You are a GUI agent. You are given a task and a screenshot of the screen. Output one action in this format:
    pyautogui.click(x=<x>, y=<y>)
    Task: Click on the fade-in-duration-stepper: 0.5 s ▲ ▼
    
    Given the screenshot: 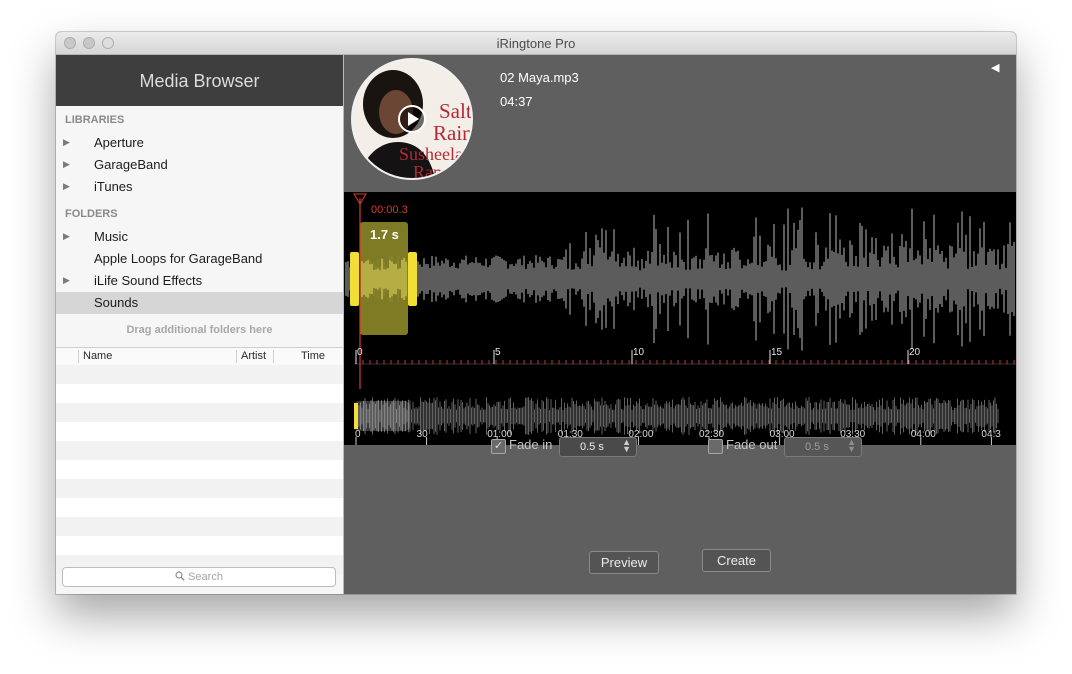 What is the action you would take?
    pyautogui.click(x=598, y=447)
    